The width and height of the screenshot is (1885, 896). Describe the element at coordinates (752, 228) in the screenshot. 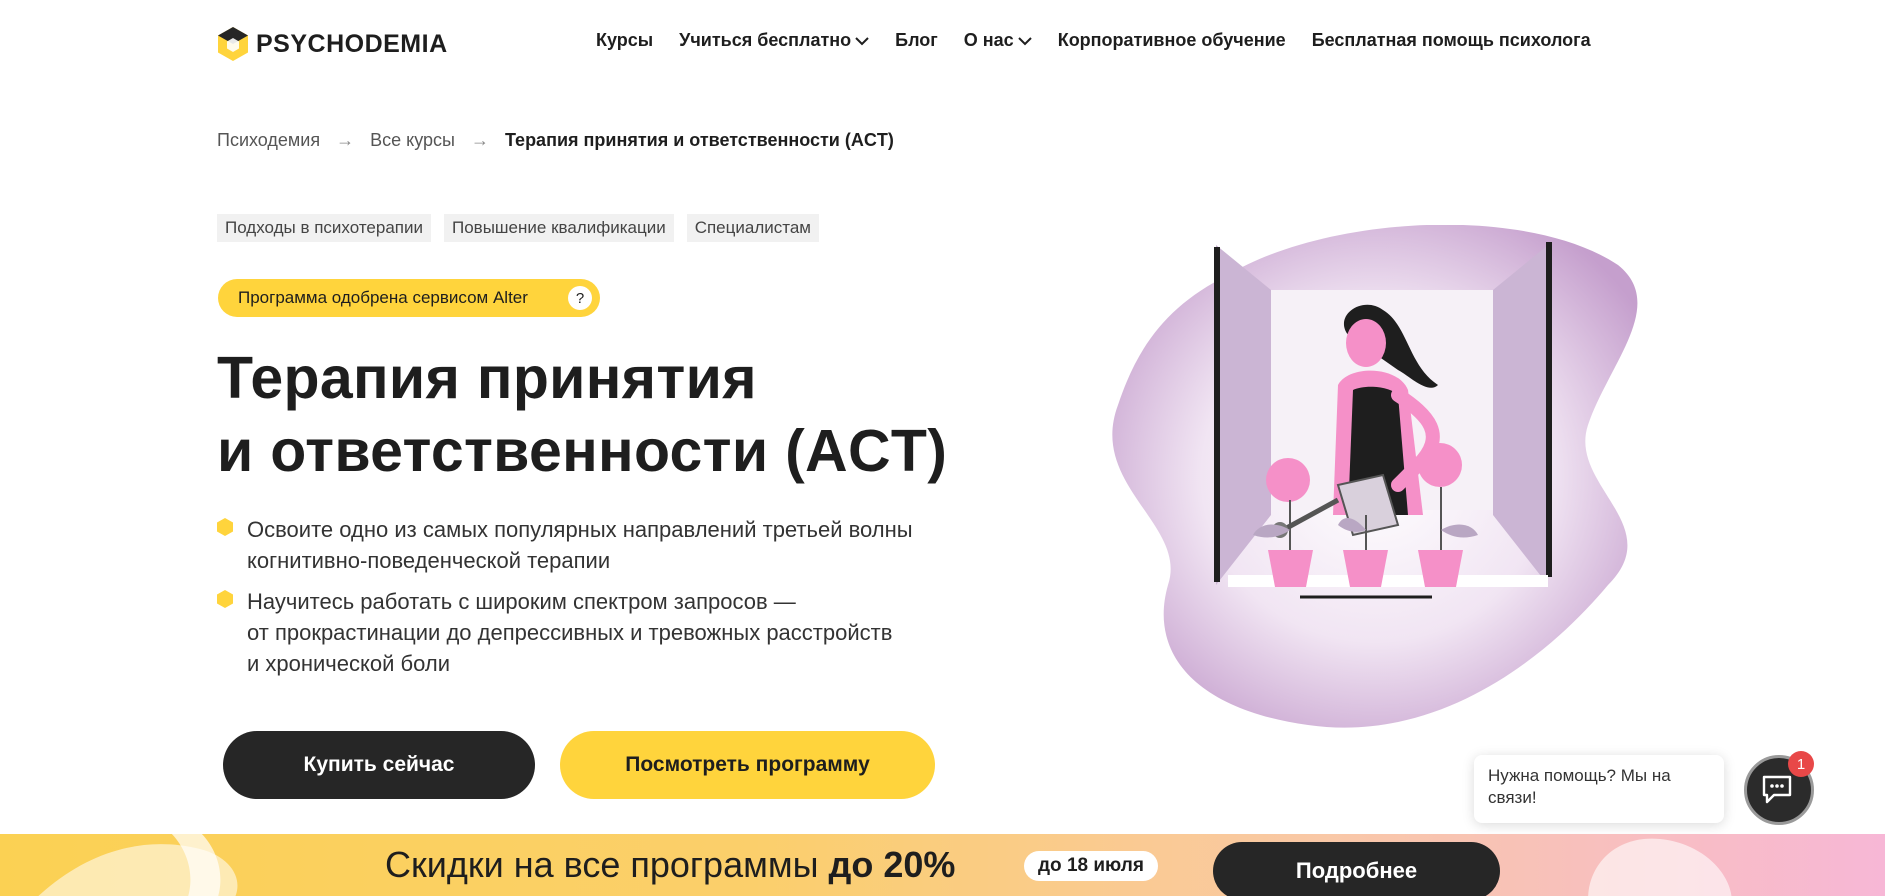

I see `tag-specialists: Специалистам` at that location.